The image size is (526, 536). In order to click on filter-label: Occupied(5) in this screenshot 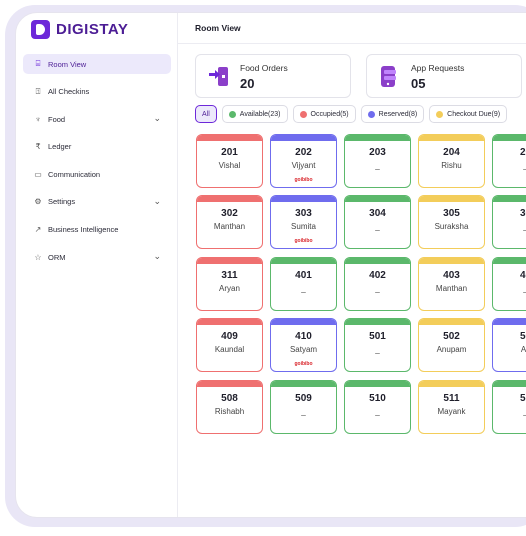, I will do `click(329, 114)`.